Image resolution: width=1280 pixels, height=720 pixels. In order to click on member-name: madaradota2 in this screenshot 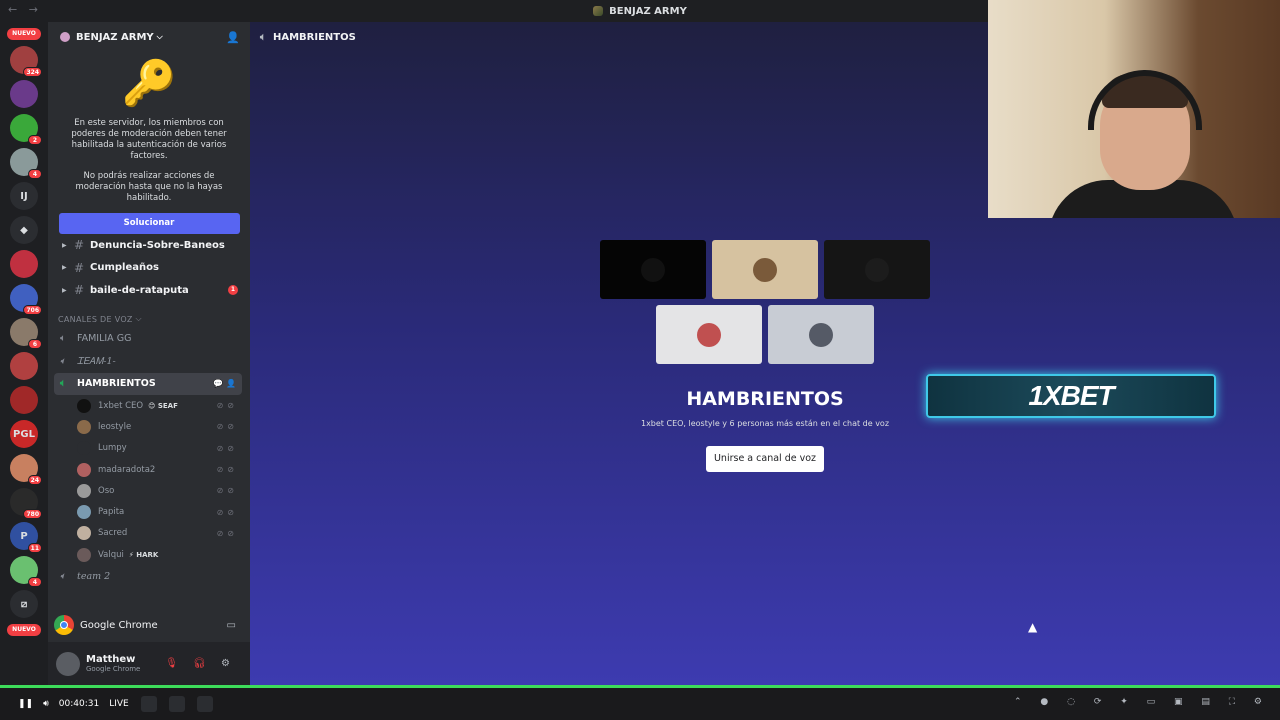, I will do `click(127, 469)`.